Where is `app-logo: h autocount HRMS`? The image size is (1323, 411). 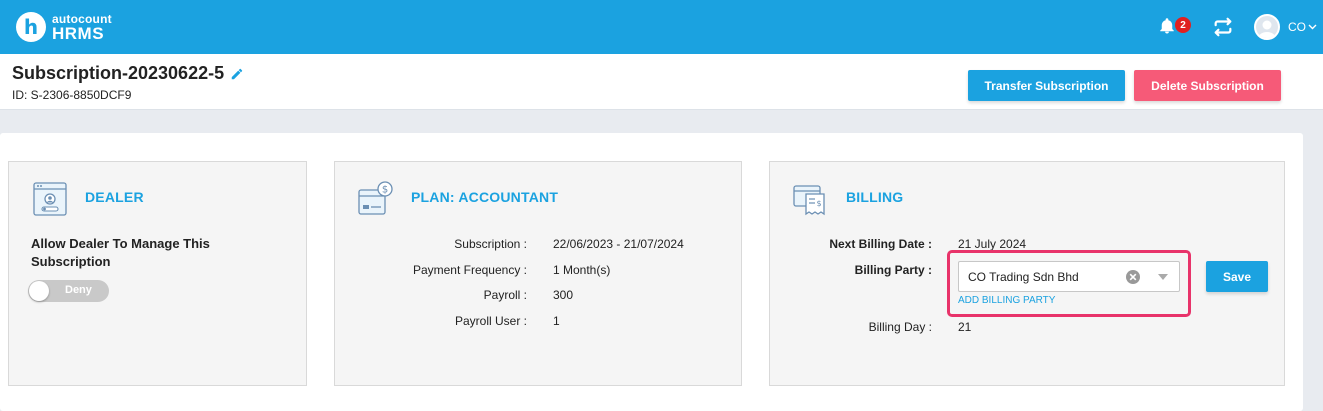
app-logo: h autocount HRMS is located at coordinates (64, 27).